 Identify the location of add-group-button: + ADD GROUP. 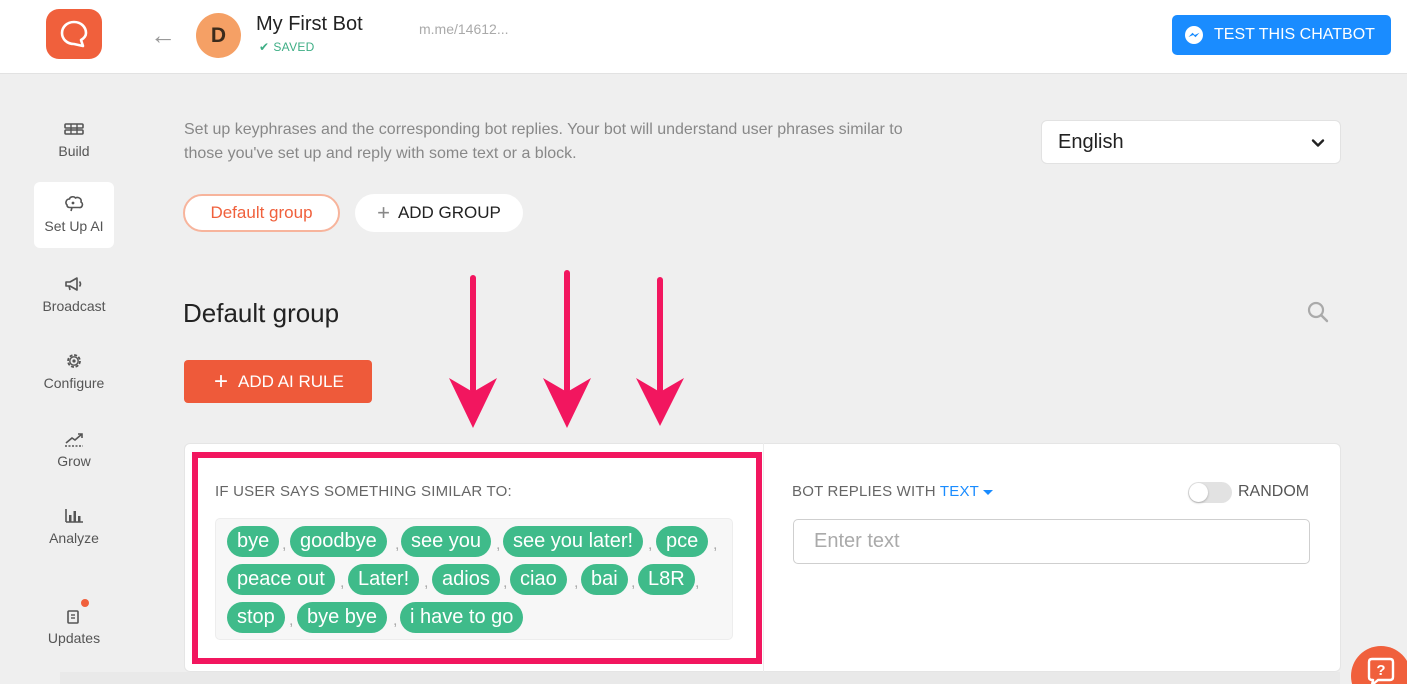
(439, 213).